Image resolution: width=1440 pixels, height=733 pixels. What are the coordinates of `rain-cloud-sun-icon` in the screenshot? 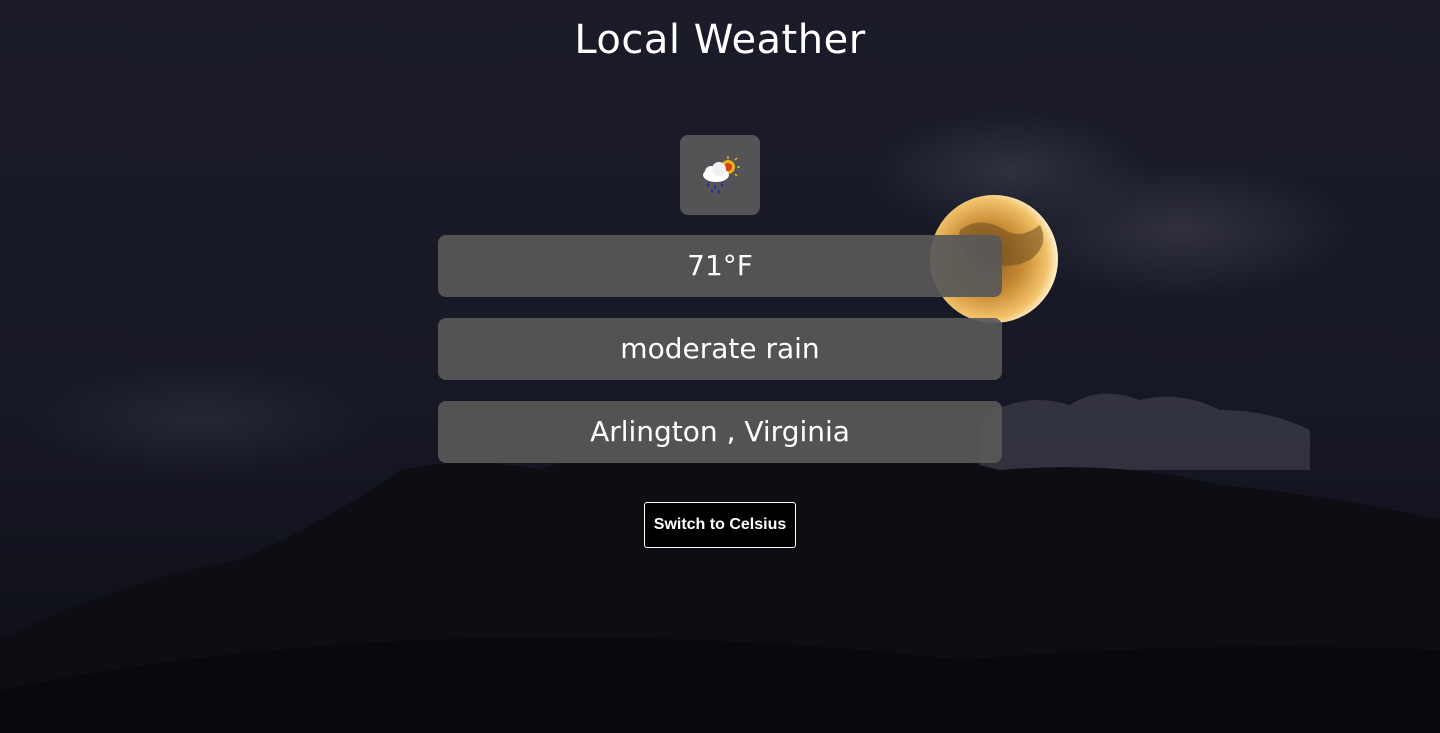 It's located at (721, 175).